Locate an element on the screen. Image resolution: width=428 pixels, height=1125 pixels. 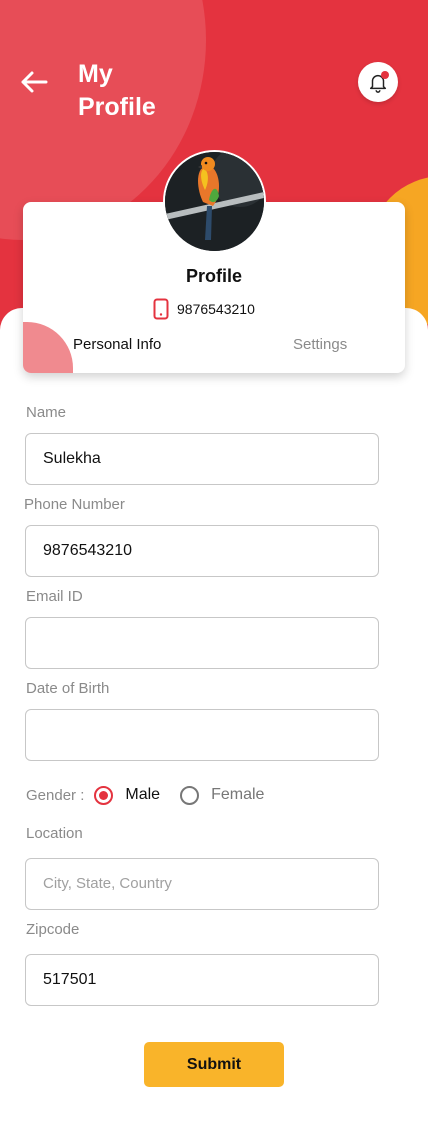
gender-label: Gender : is located at coordinates (55, 795).